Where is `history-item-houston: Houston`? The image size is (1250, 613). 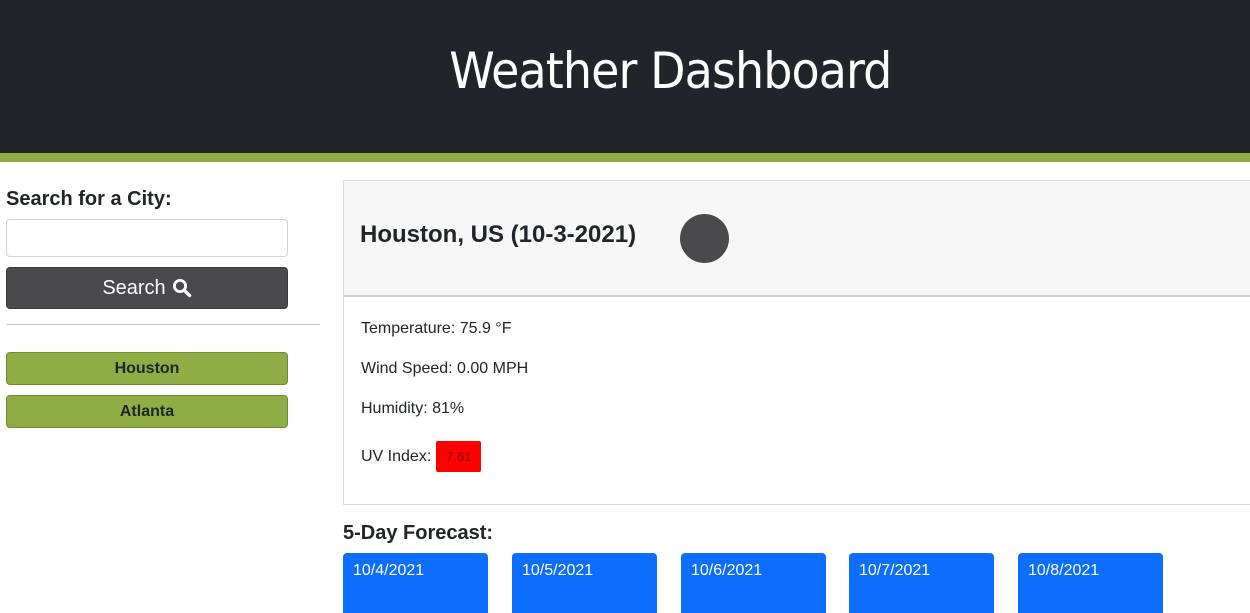 history-item-houston: Houston is located at coordinates (147, 368).